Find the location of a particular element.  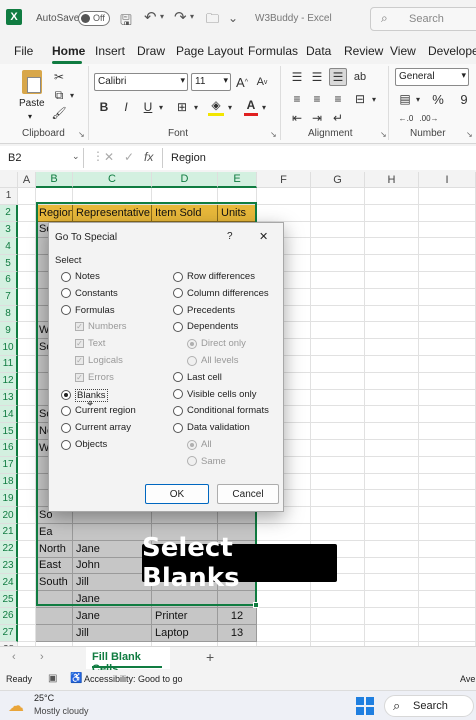

align-right-icon: ≡ is located at coordinates (338, 99).